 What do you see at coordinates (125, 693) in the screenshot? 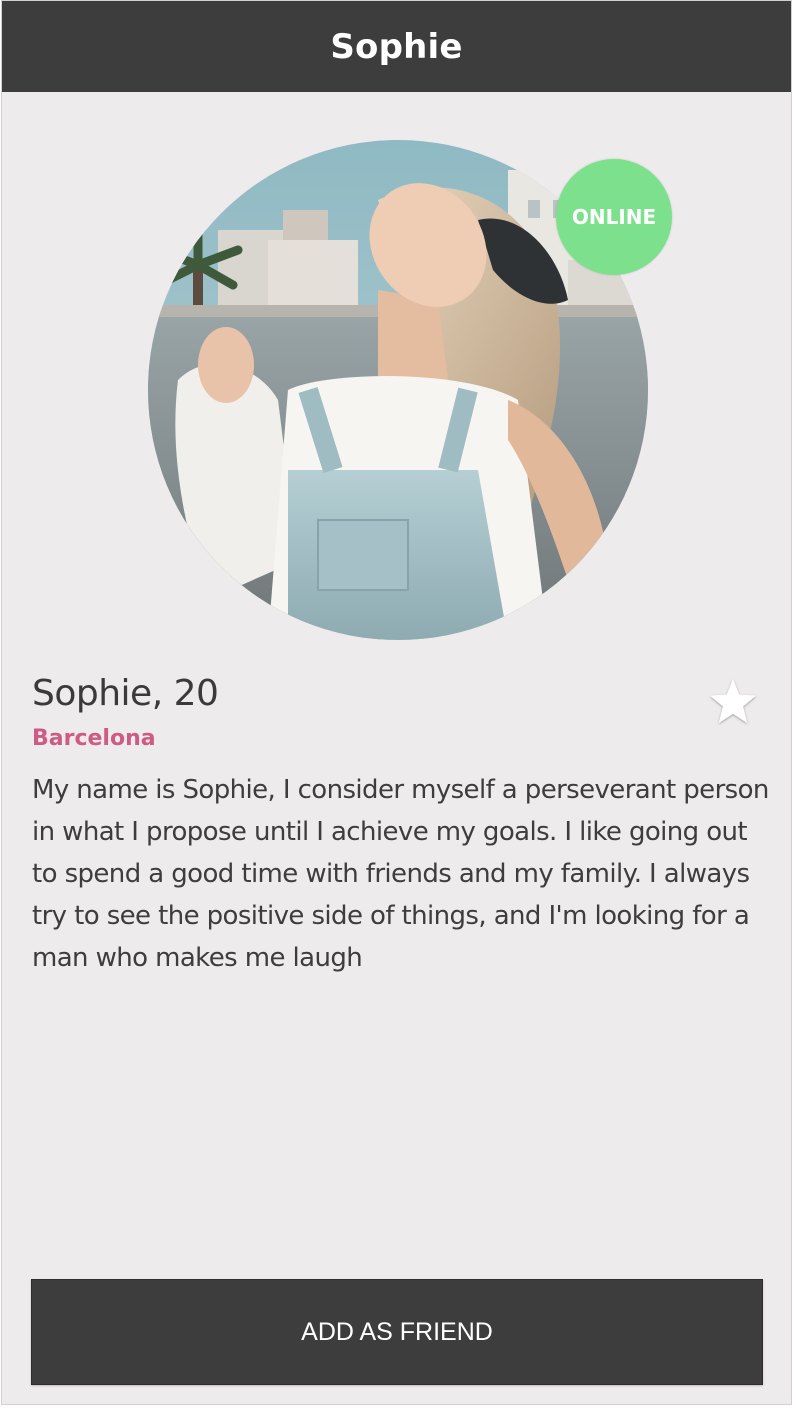
I see `profile-name-age: Sophie, 20` at bounding box center [125, 693].